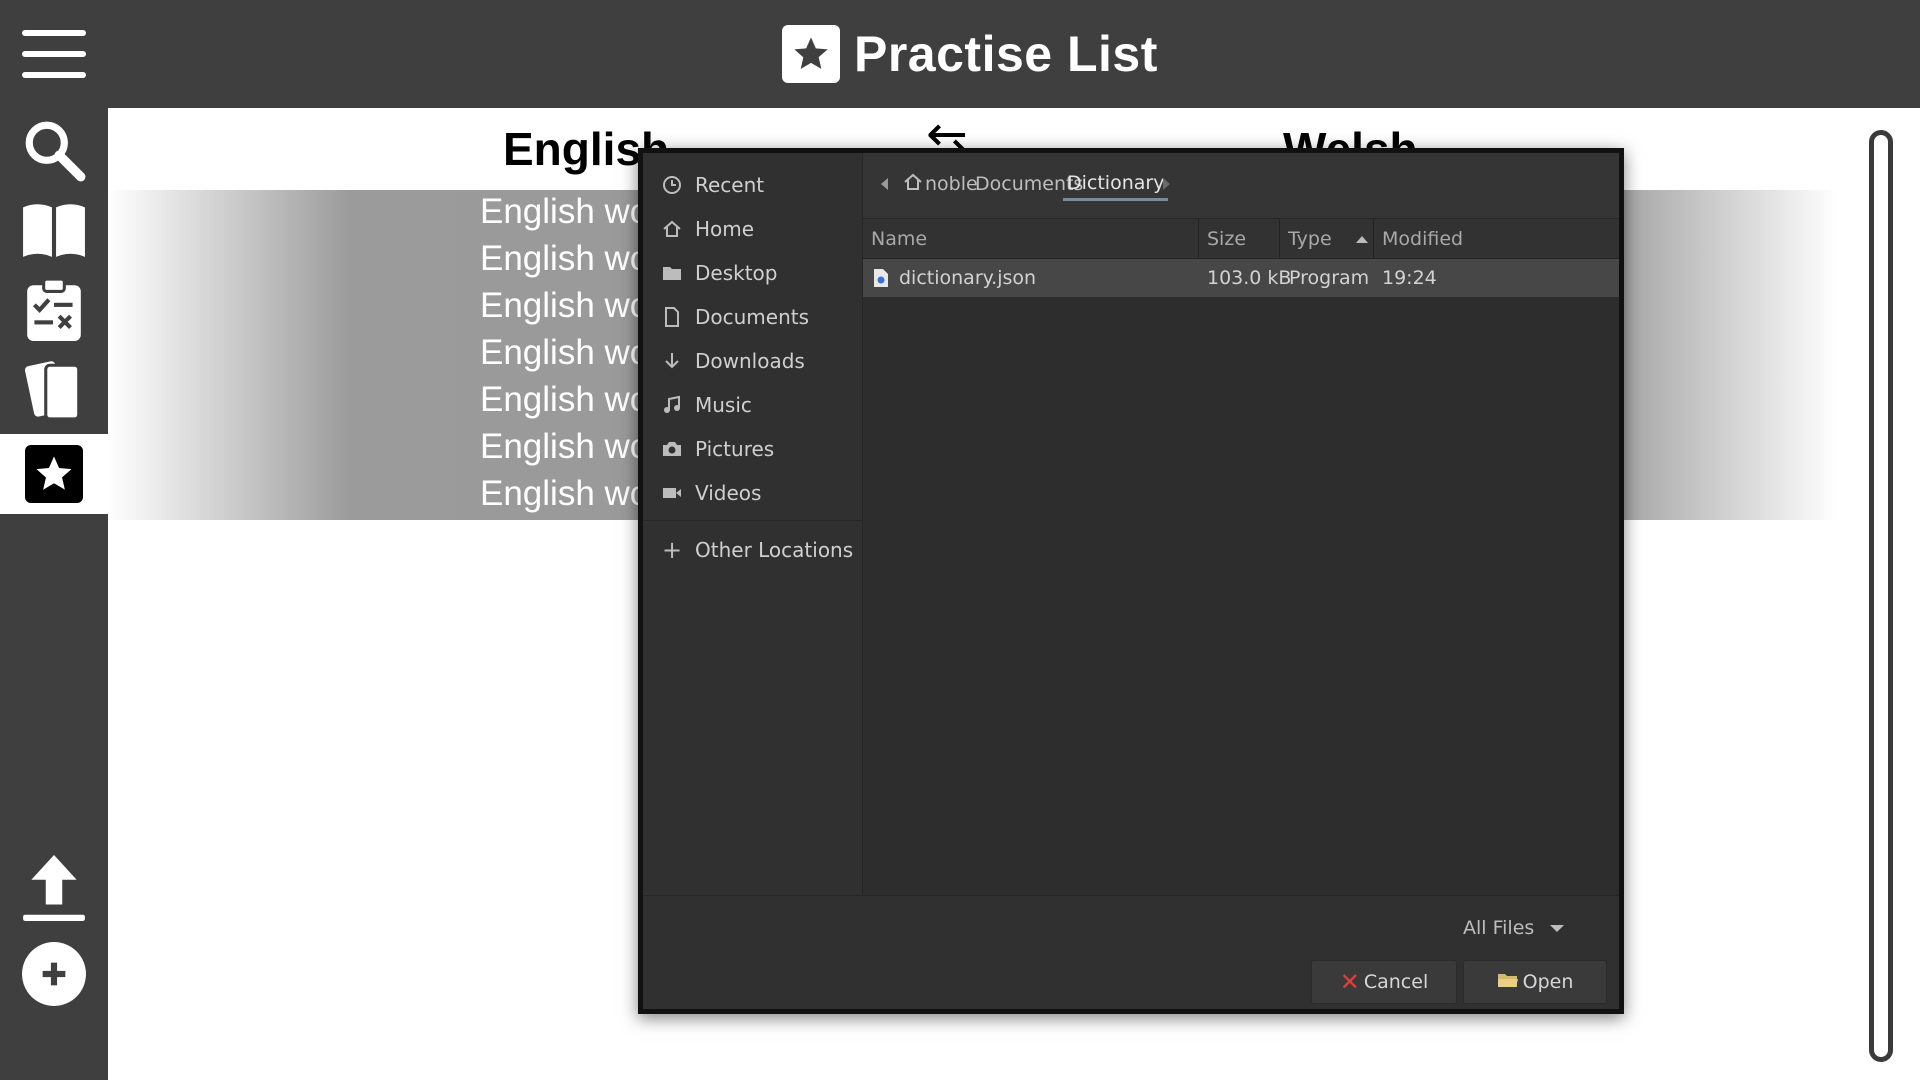  I want to click on path-forward-button, so click(1166, 184).